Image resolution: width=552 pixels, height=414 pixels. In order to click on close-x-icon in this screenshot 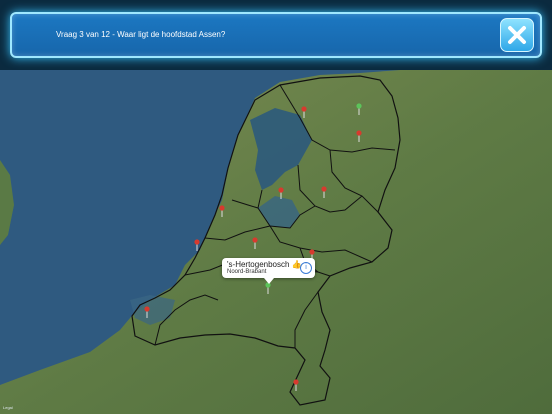, I will do `click(517, 35)`.